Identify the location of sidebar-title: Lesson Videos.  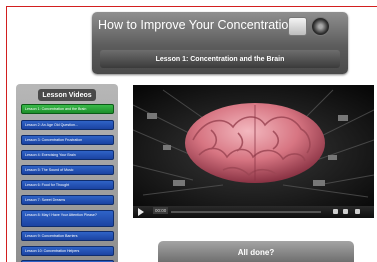
(67, 95).